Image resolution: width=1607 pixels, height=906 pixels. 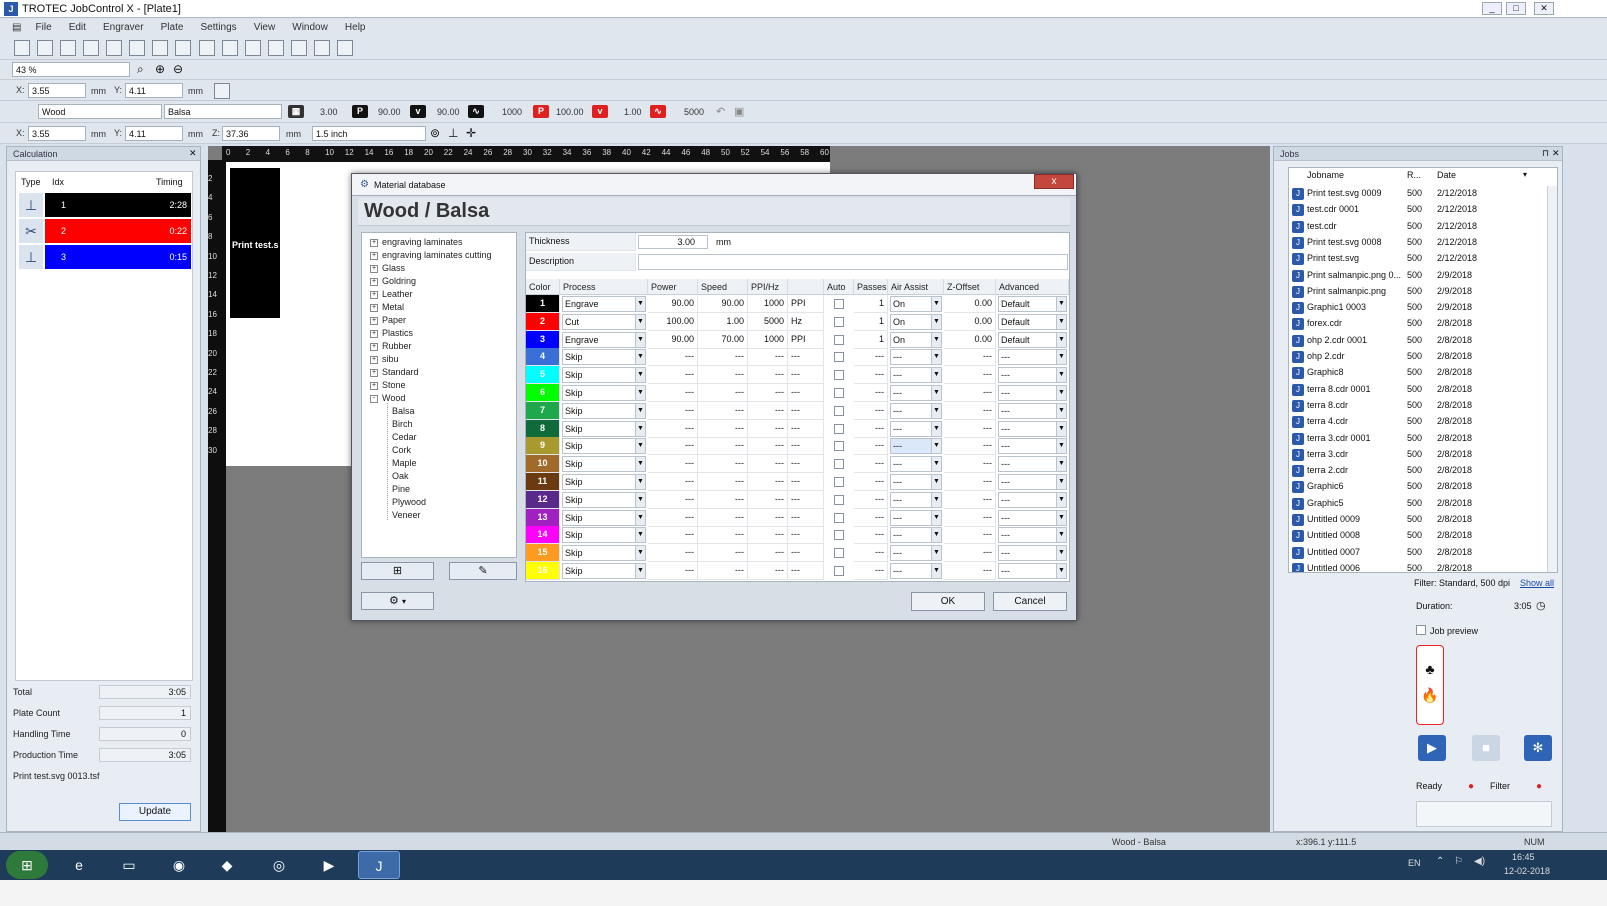 I want to click on job-row: J Print test.svg 500 2/12/2018, so click(x=1417, y=259).